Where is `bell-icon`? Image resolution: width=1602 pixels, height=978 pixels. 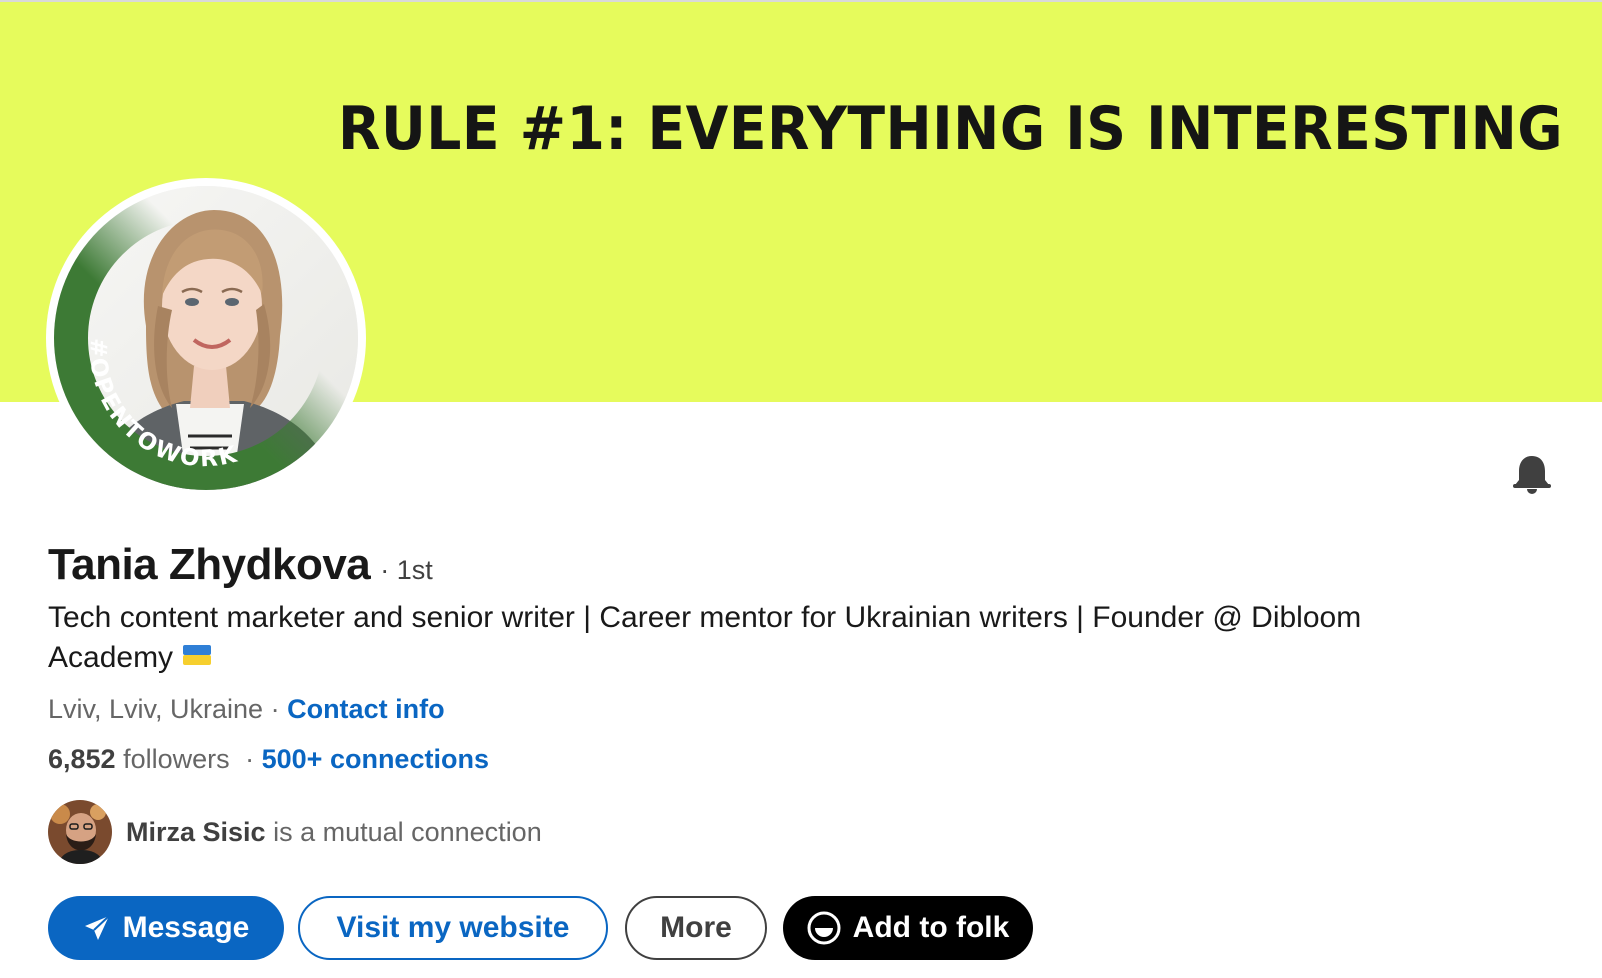 bell-icon is located at coordinates (1532, 474).